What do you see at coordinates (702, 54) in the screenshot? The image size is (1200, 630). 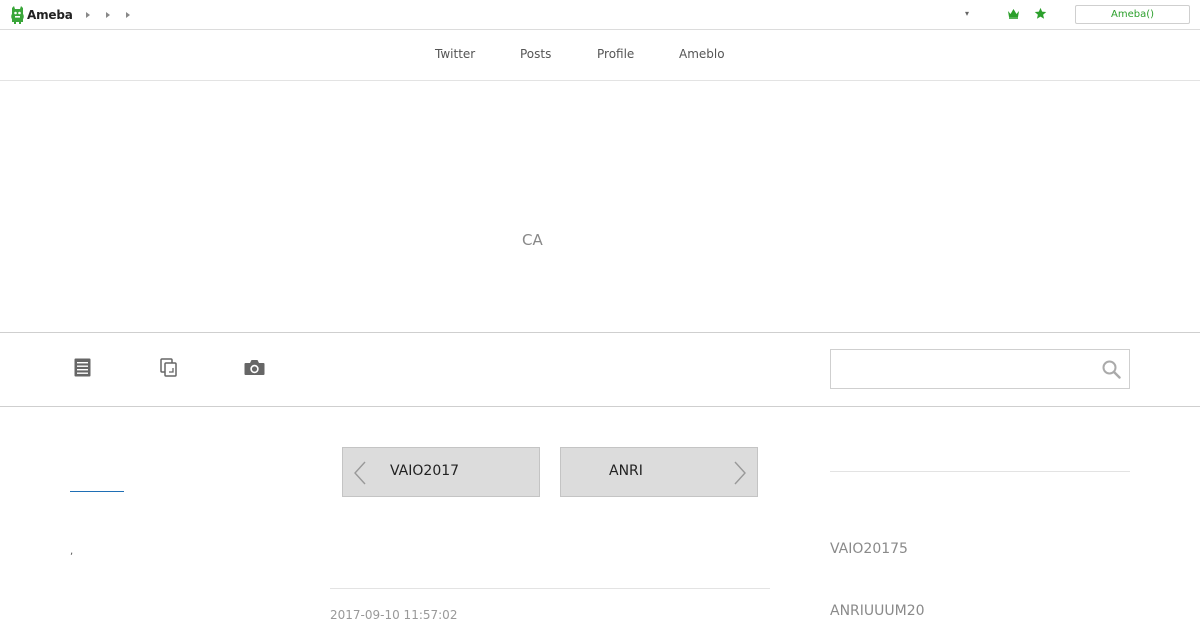 I see `nav-item-ameblo: Ameblo` at bounding box center [702, 54].